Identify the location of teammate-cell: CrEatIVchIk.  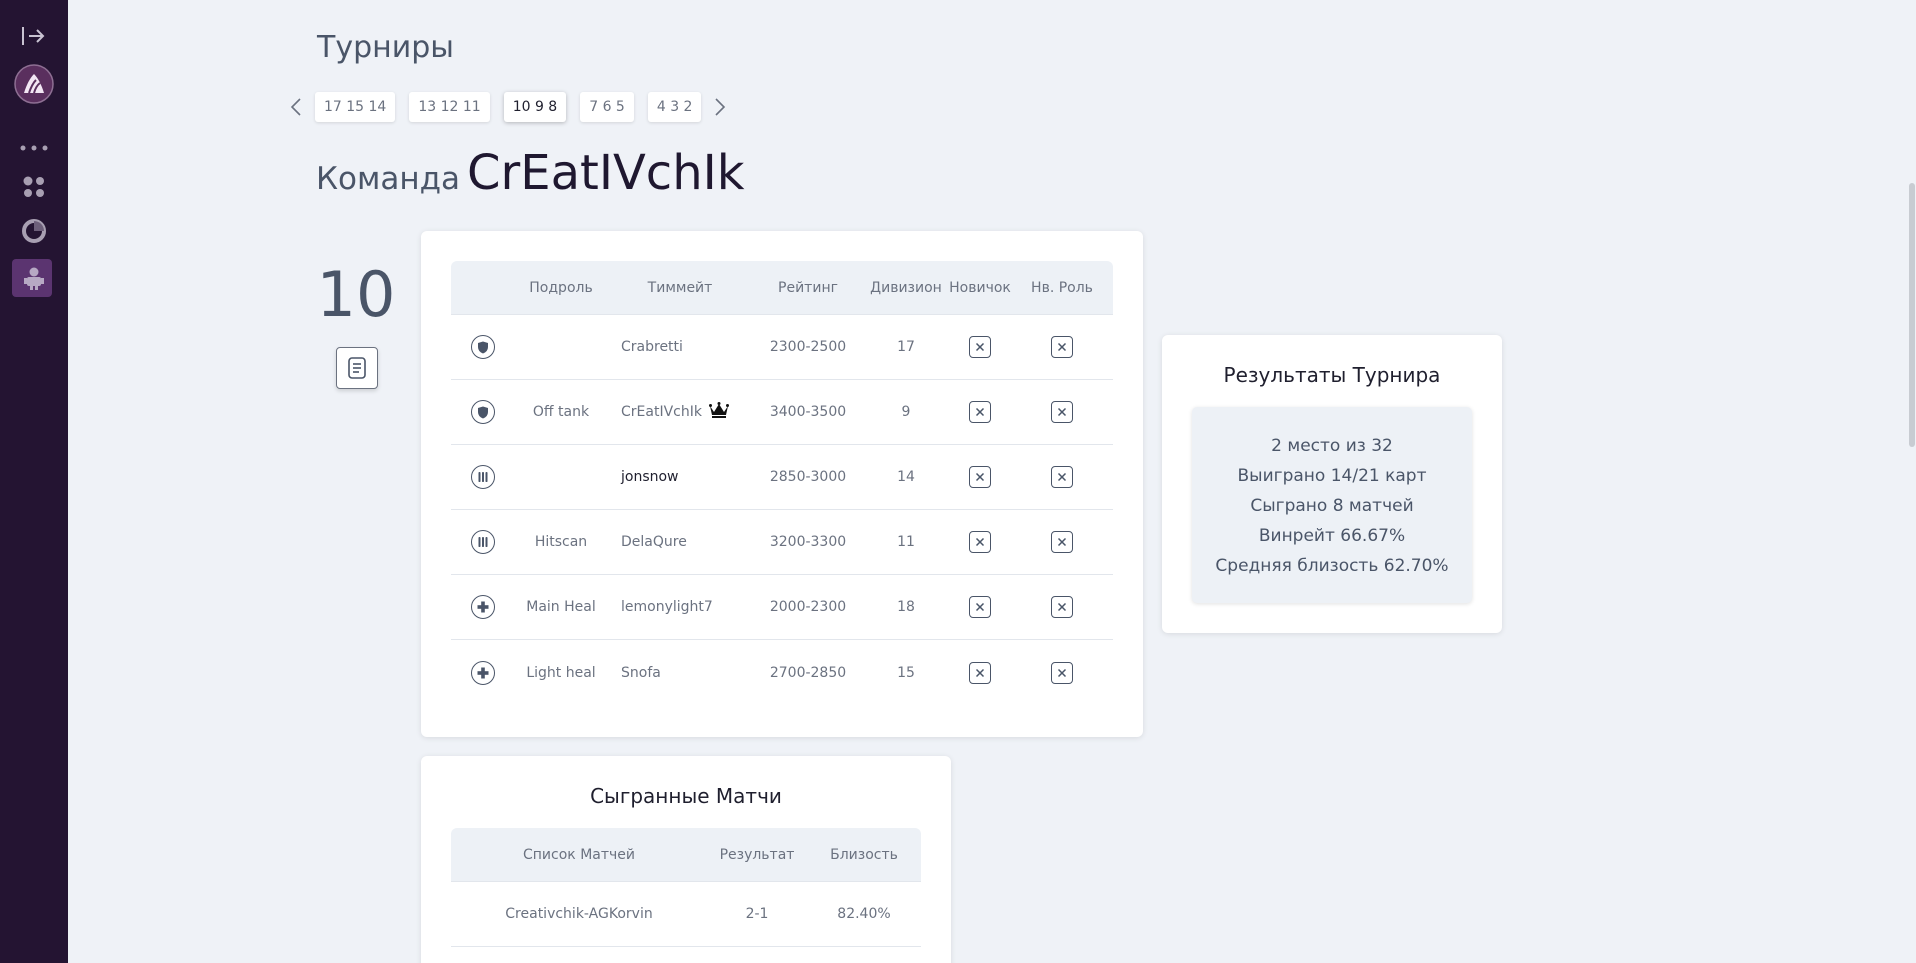
(680, 412).